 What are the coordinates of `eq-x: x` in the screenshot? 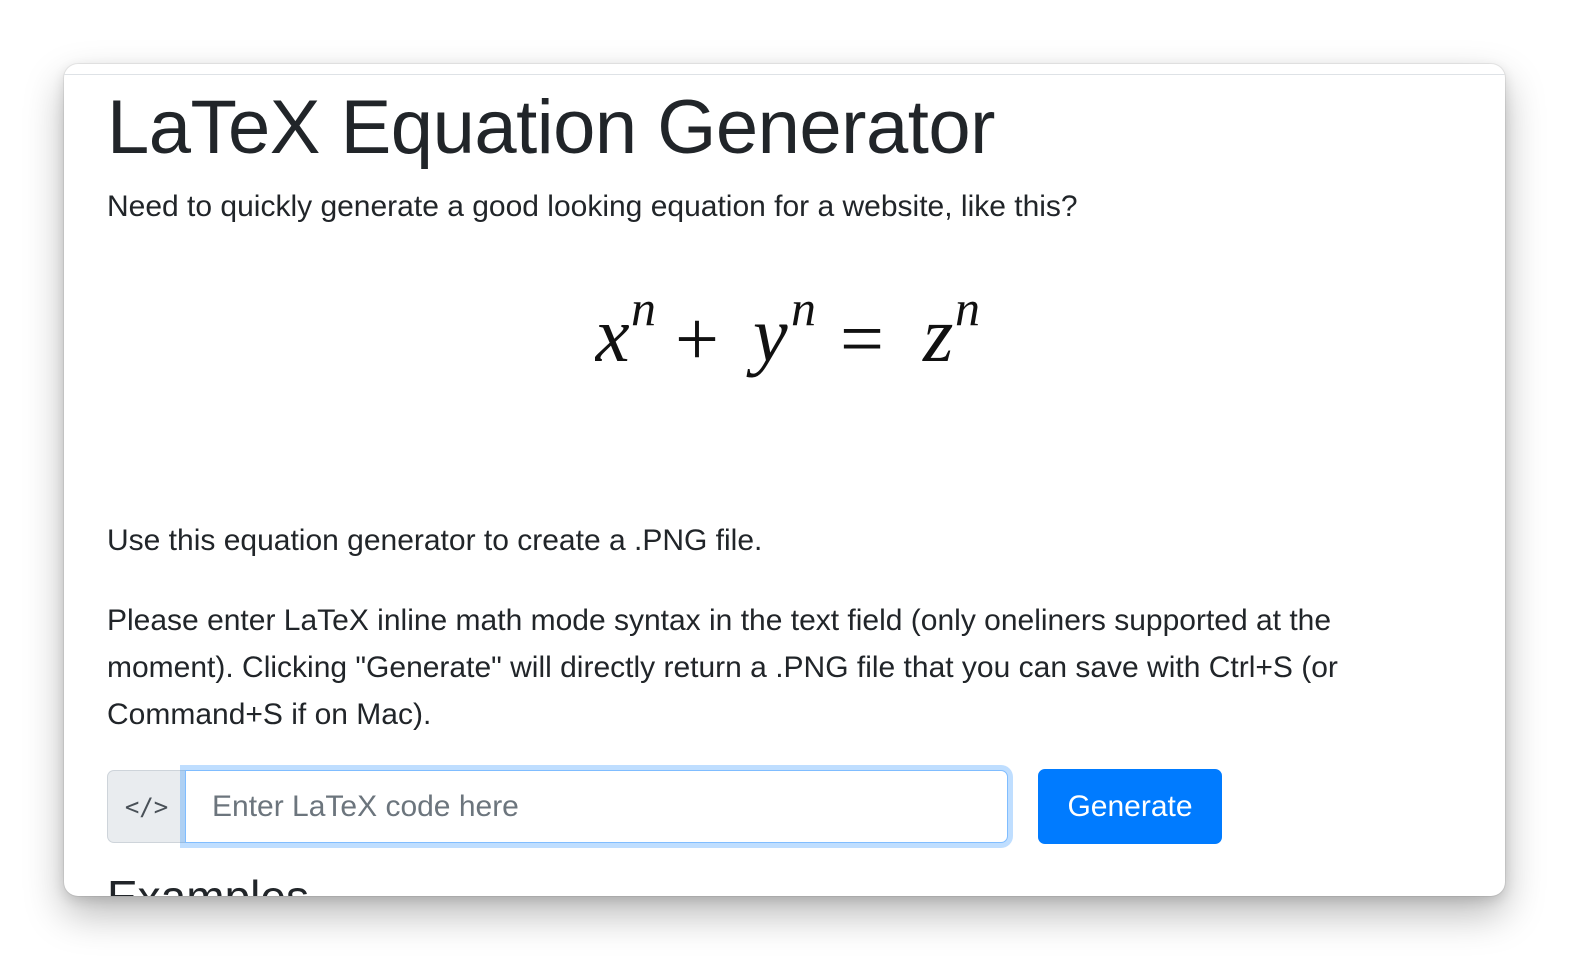 It's located at (612, 334).